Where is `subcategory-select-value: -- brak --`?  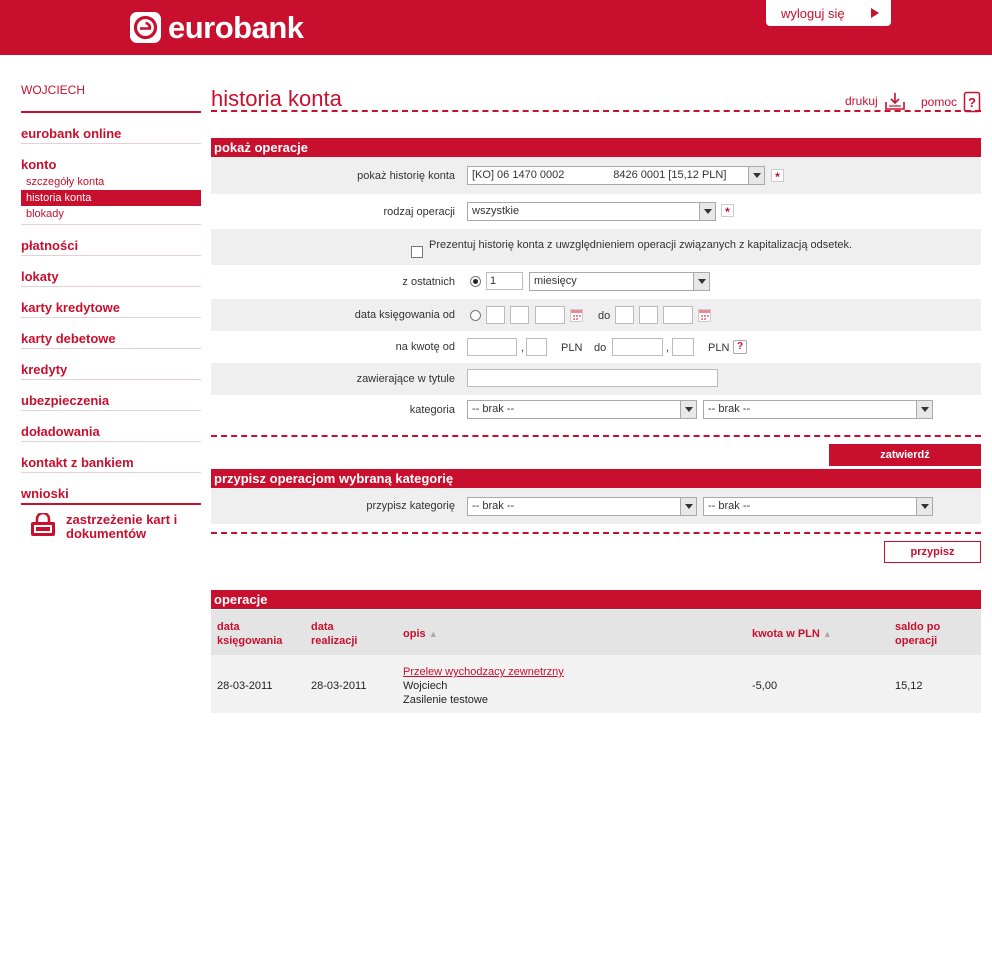 subcategory-select-value: -- brak -- is located at coordinates (729, 409).